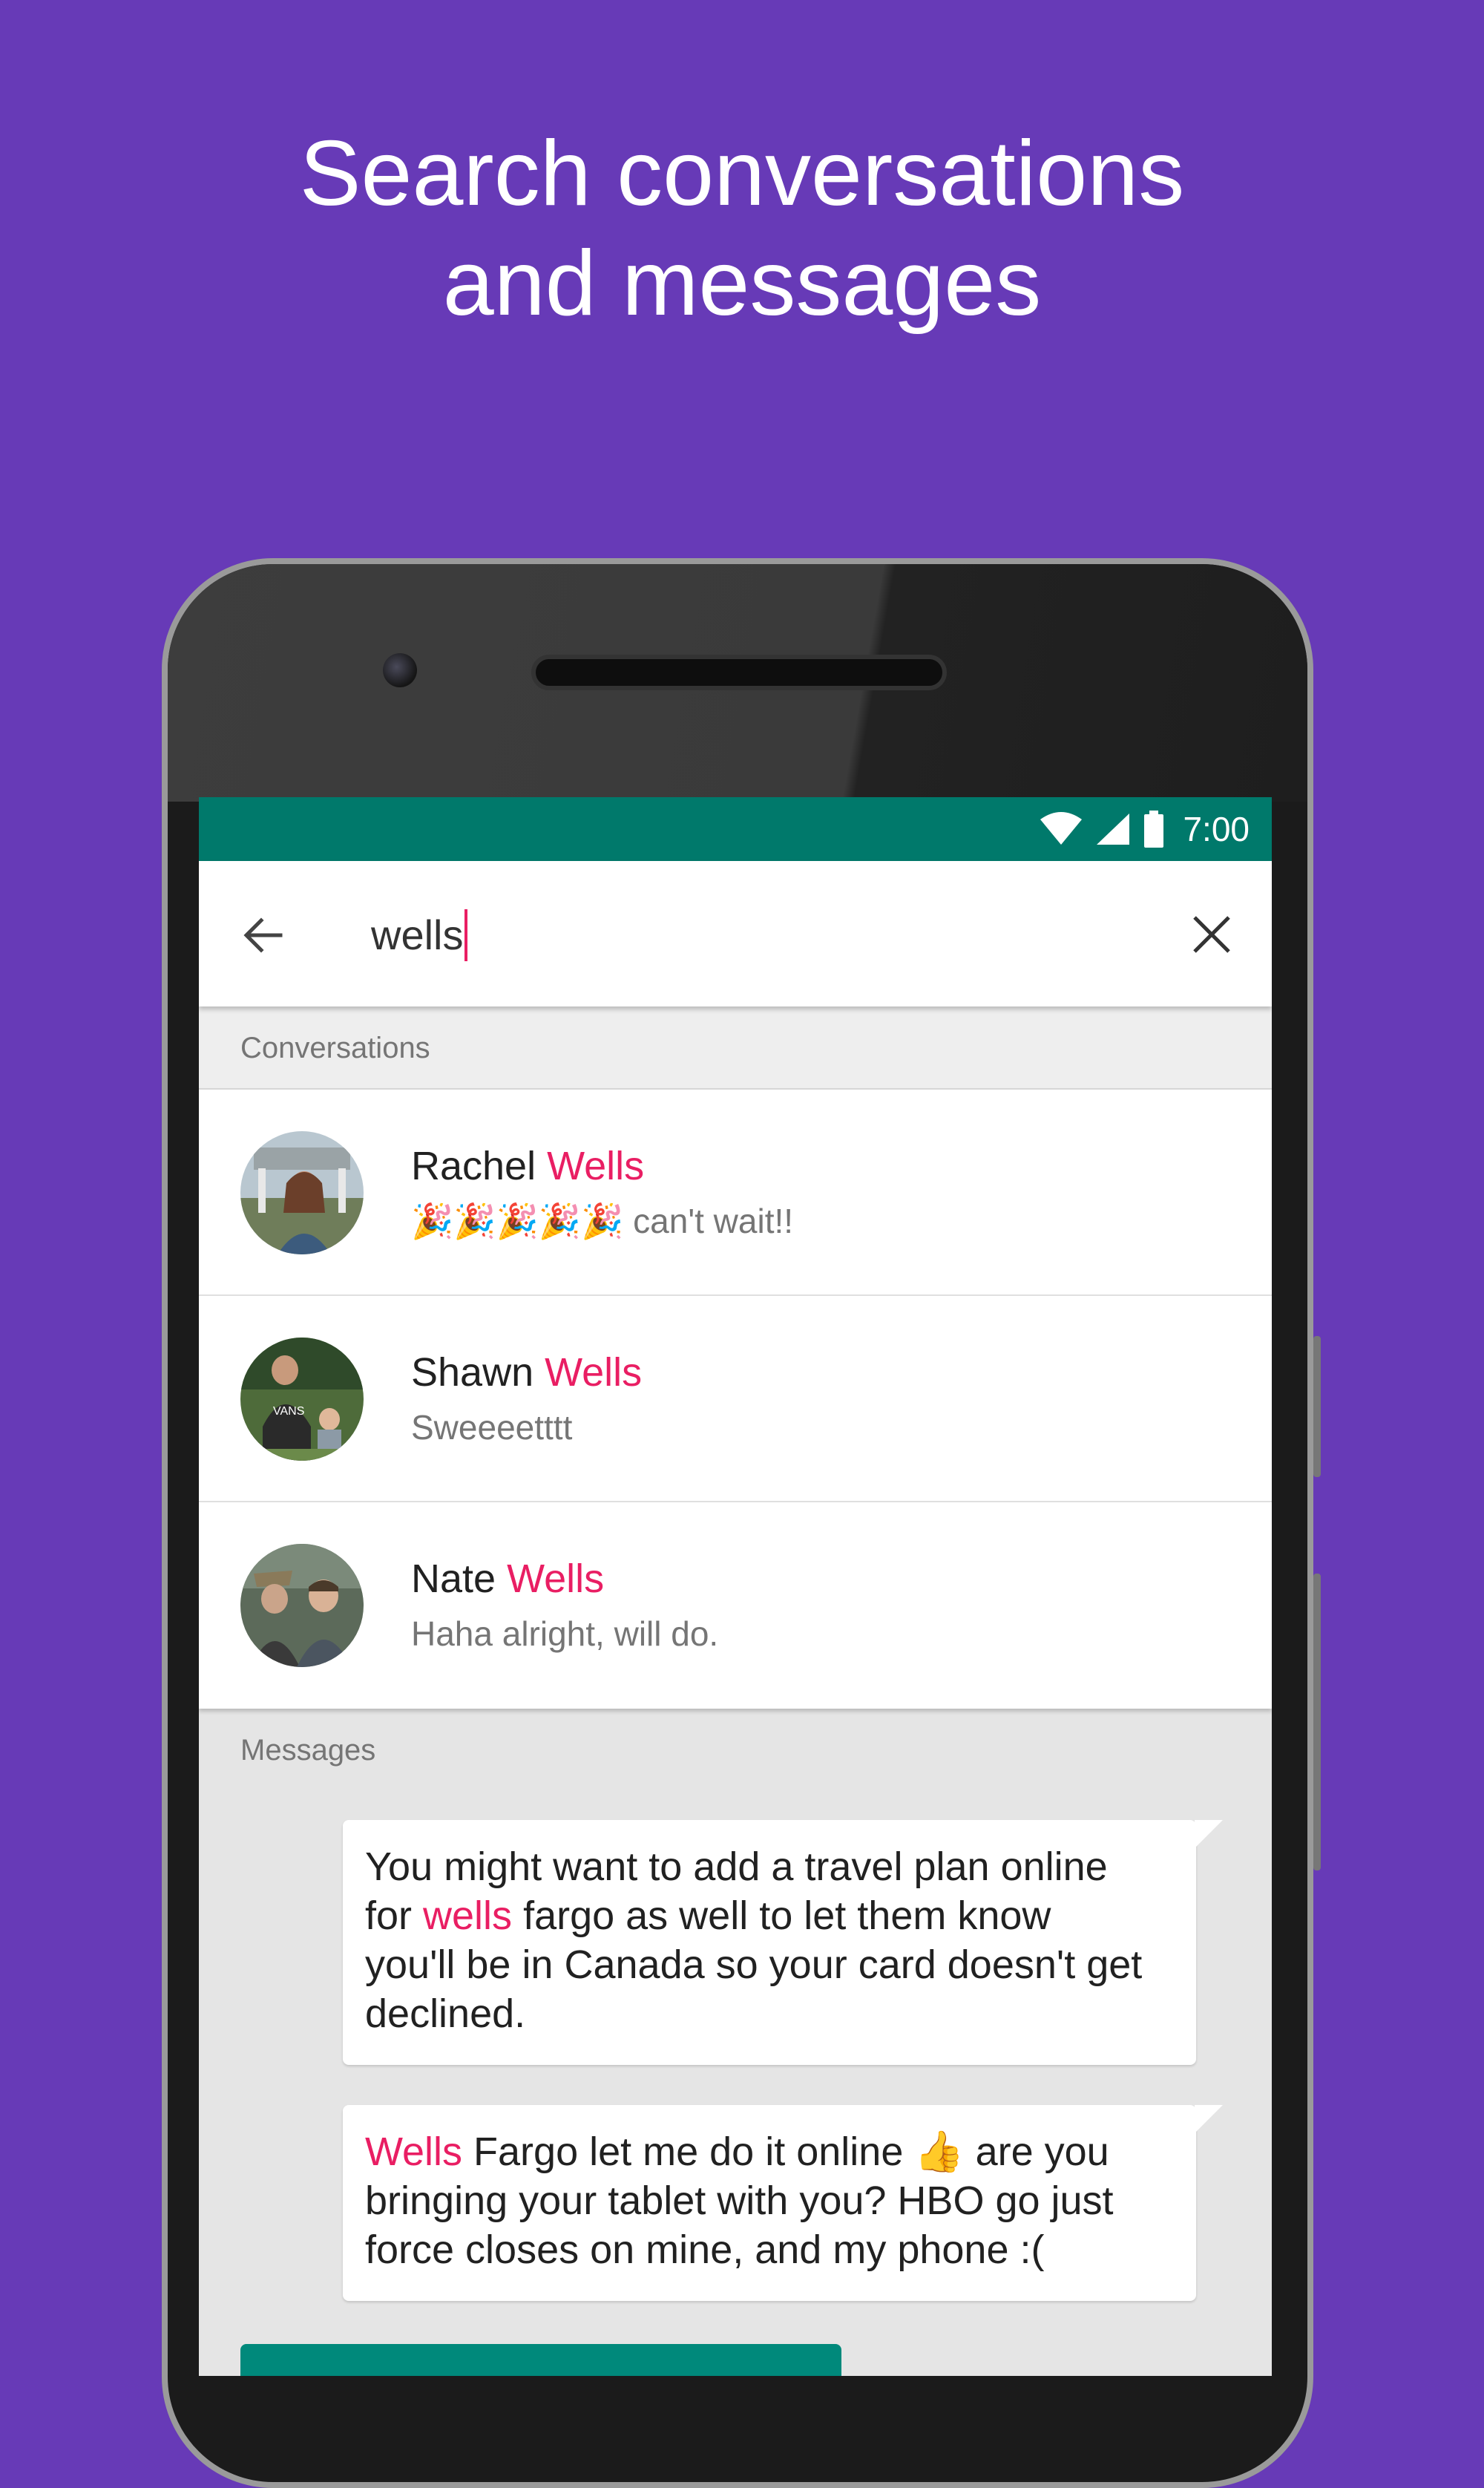 The width and height of the screenshot is (1484, 2488). I want to click on conversation-name: Nate Wells, so click(508, 1578).